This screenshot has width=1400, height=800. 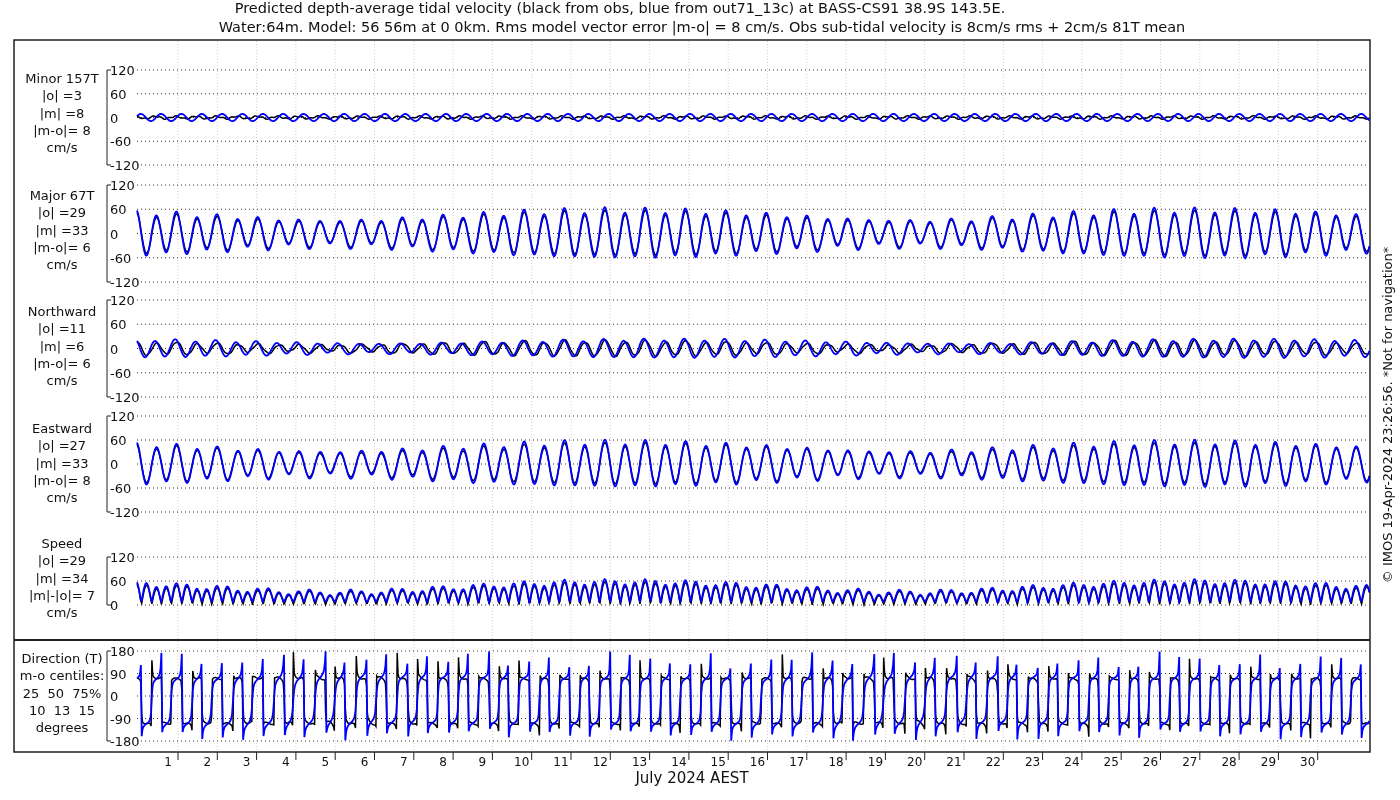 I want to click on axis-label: m-o centiles:, so click(x=62, y=676).